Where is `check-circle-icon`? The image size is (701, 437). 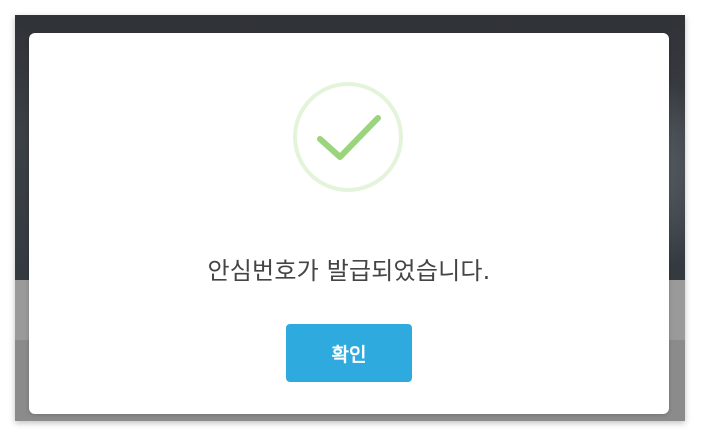 check-circle-icon is located at coordinates (348, 137).